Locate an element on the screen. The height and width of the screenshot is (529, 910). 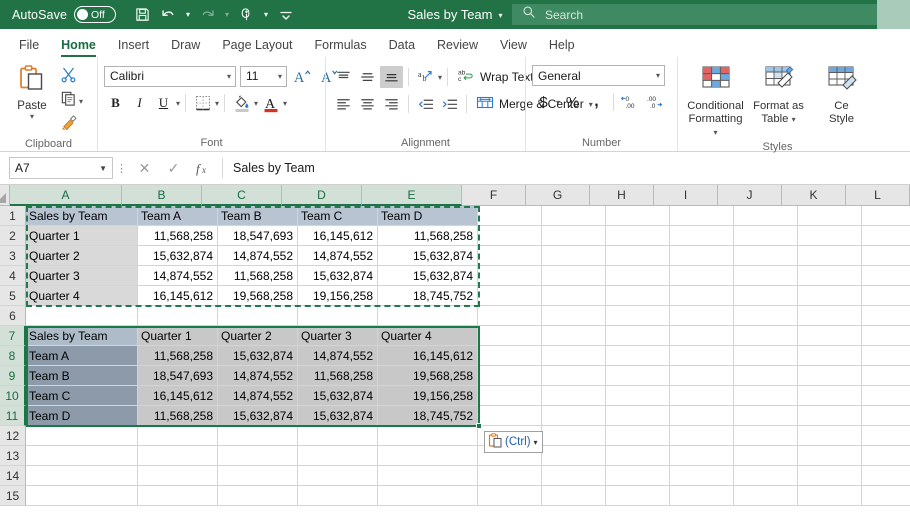
cell-H15 is located at coordinates (638, 496).